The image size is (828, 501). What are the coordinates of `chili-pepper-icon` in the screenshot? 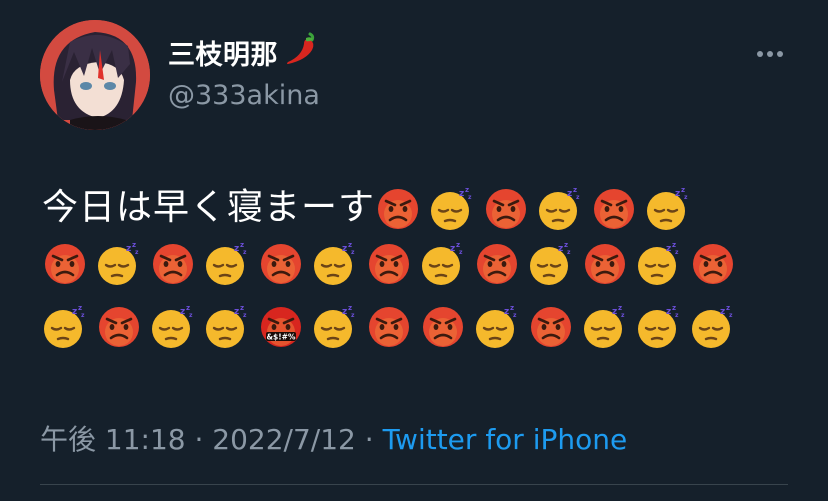 It's located at (301, 52).